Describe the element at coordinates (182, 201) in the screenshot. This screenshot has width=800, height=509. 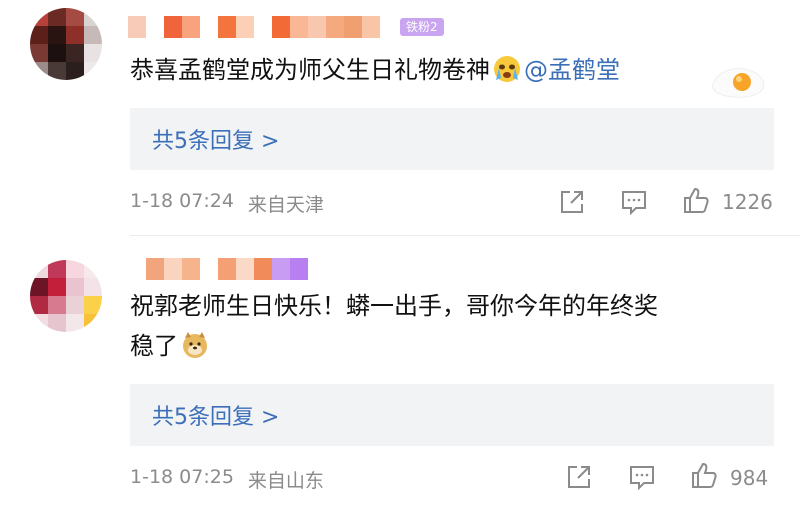
I see `timestamp: 1-18 07:24` at that location.